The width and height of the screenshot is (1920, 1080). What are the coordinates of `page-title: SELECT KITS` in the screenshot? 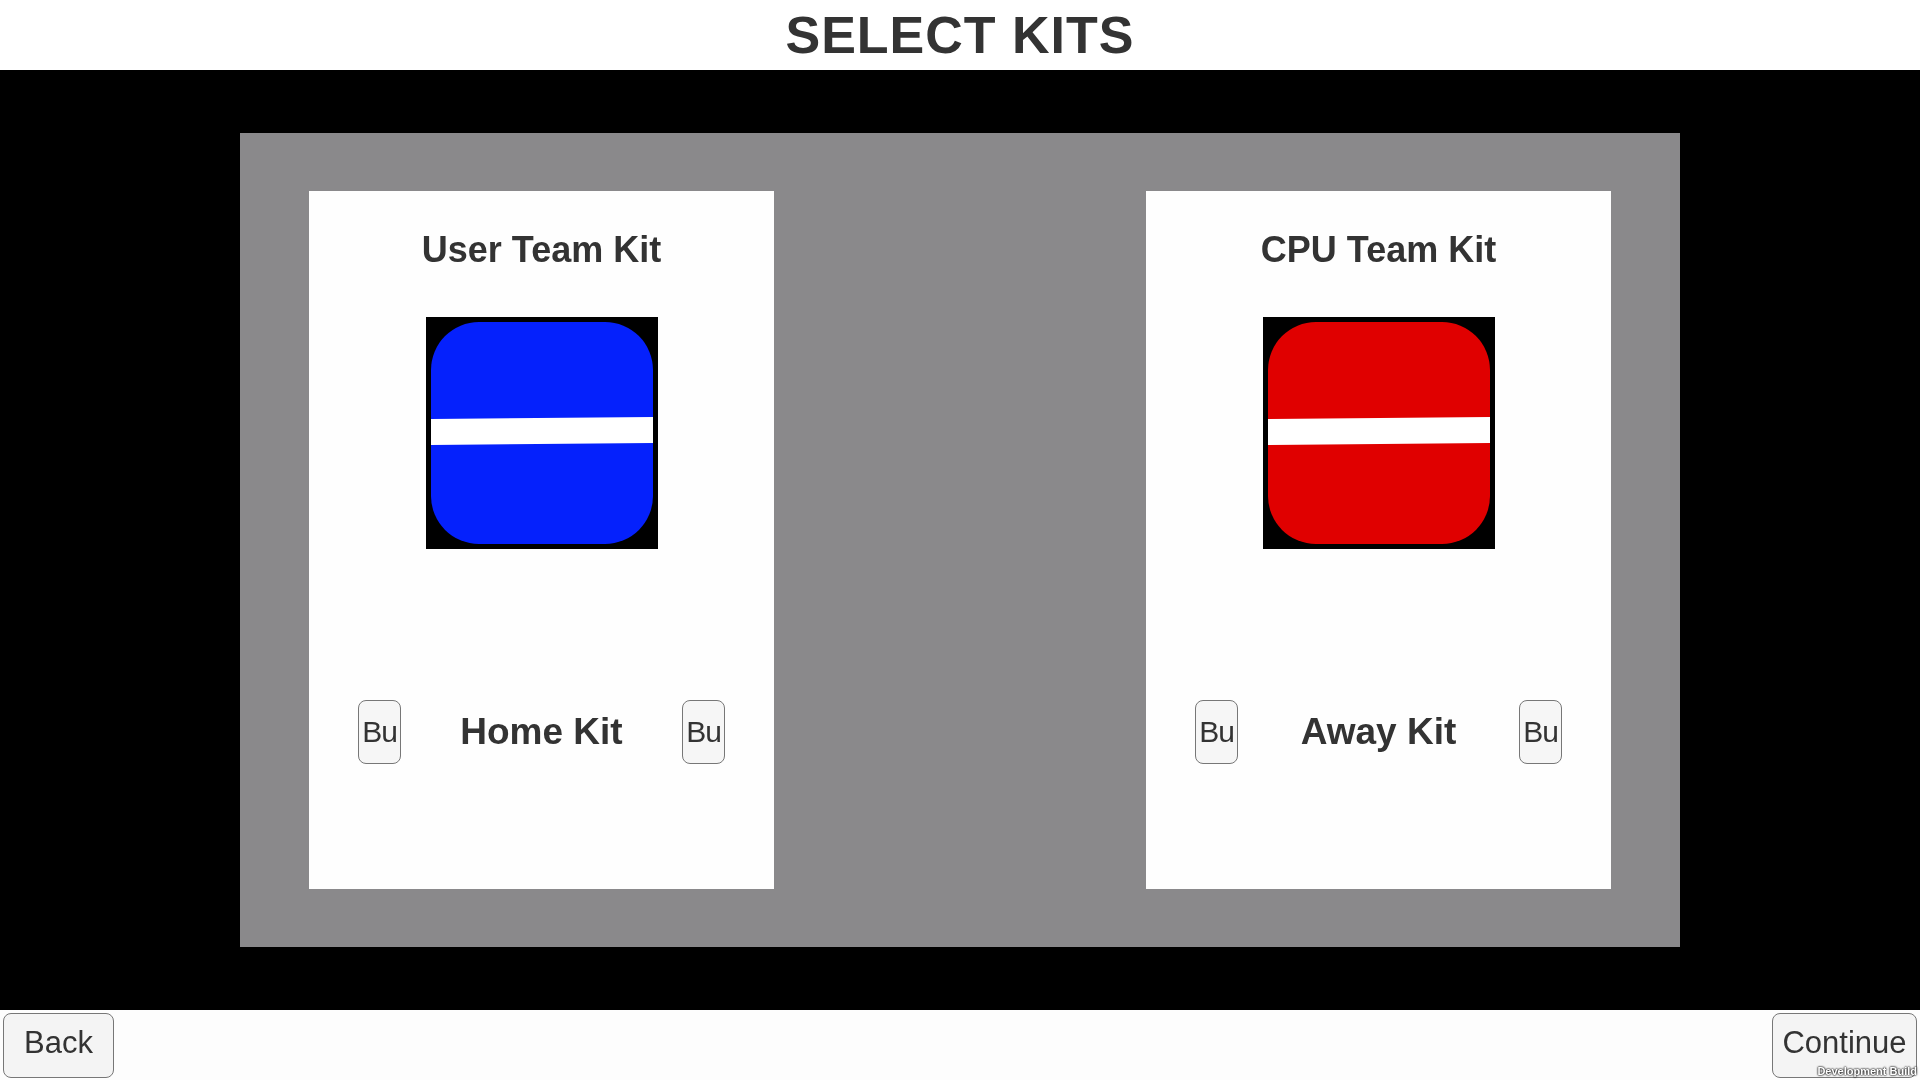 It's located at (960, 35).